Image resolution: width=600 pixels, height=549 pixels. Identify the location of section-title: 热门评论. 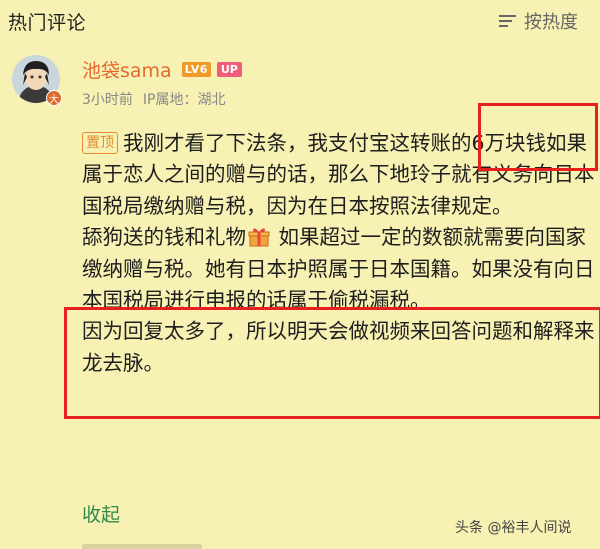
(47, 23).